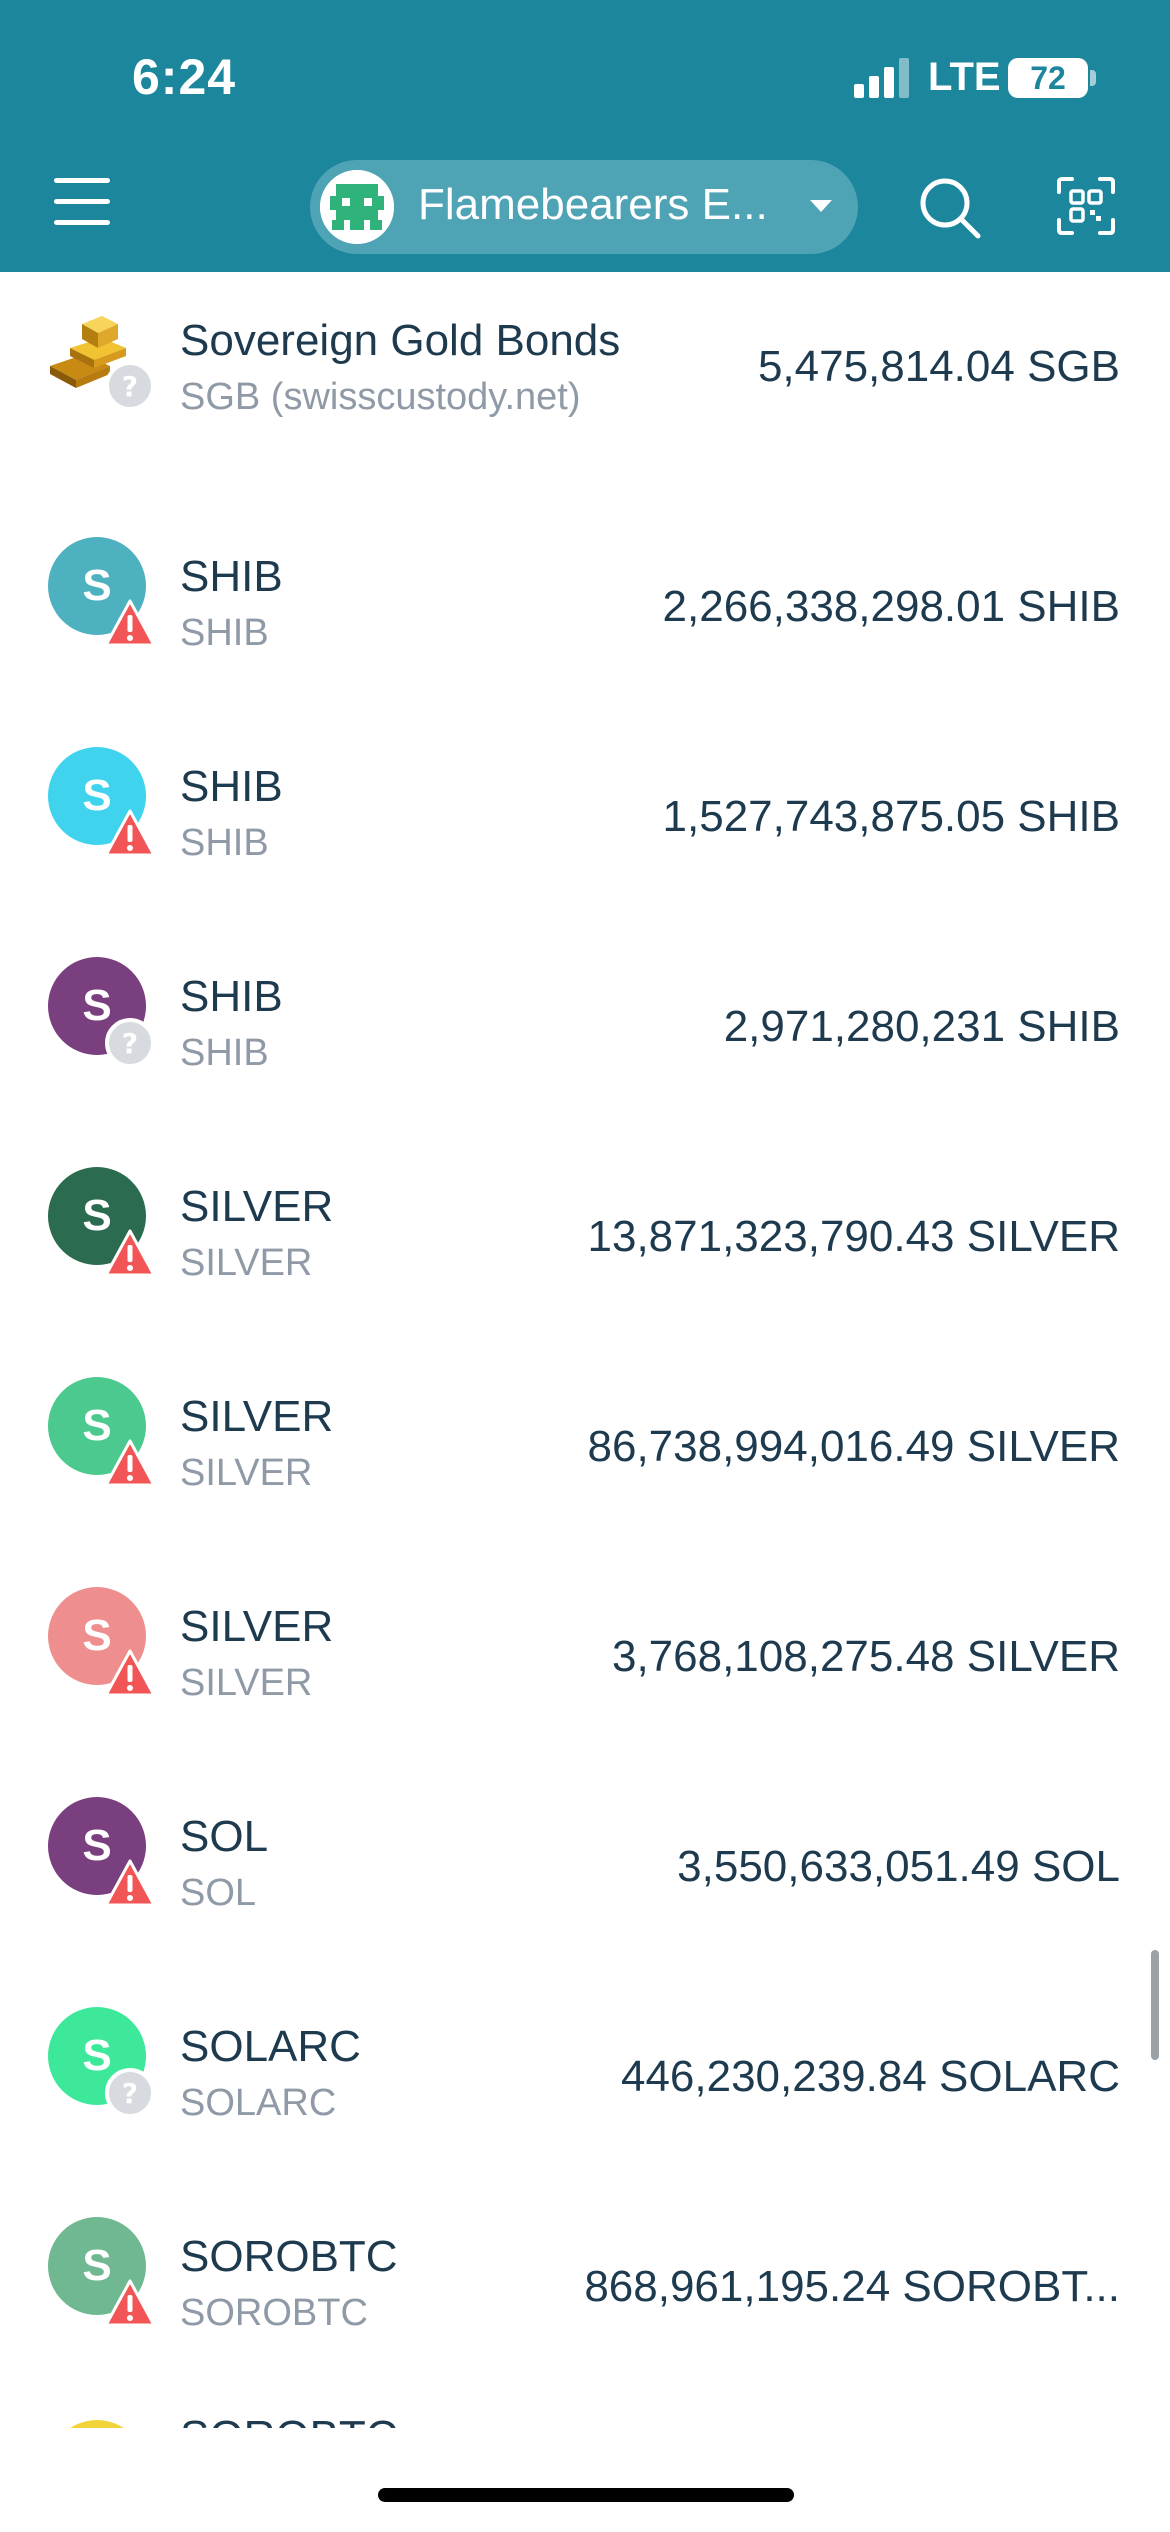 This screenshot has height=2532, width=1170. I want to click on token-row: S ? SHIB SHIB 2,971,280,231 SHIB, so click(585, 1007).